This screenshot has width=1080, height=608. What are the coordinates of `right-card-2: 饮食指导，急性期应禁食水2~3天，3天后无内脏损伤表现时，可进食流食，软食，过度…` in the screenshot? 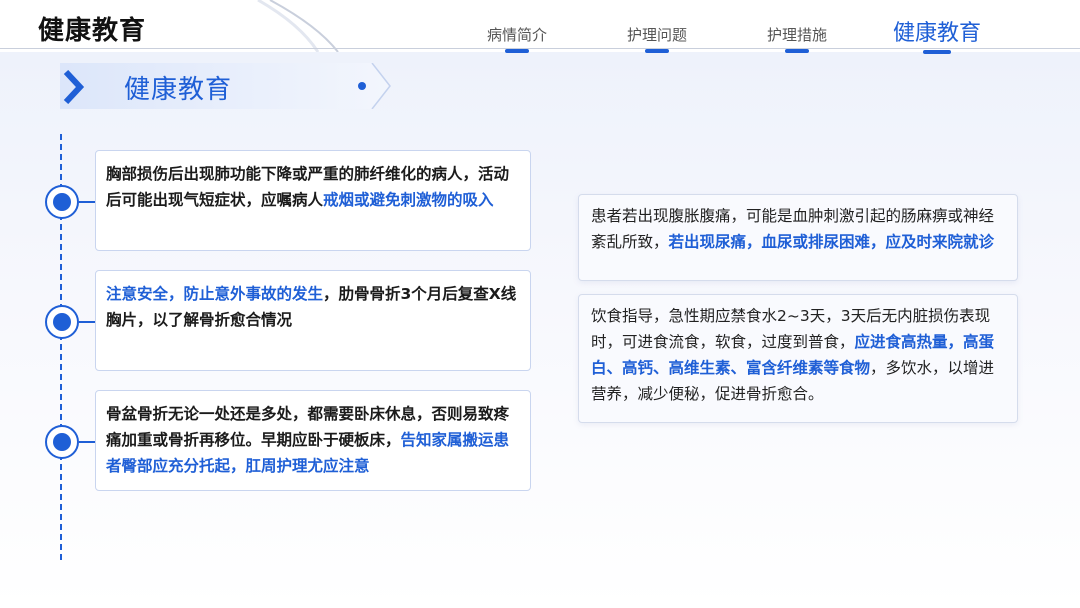 It's located at (798, 358).